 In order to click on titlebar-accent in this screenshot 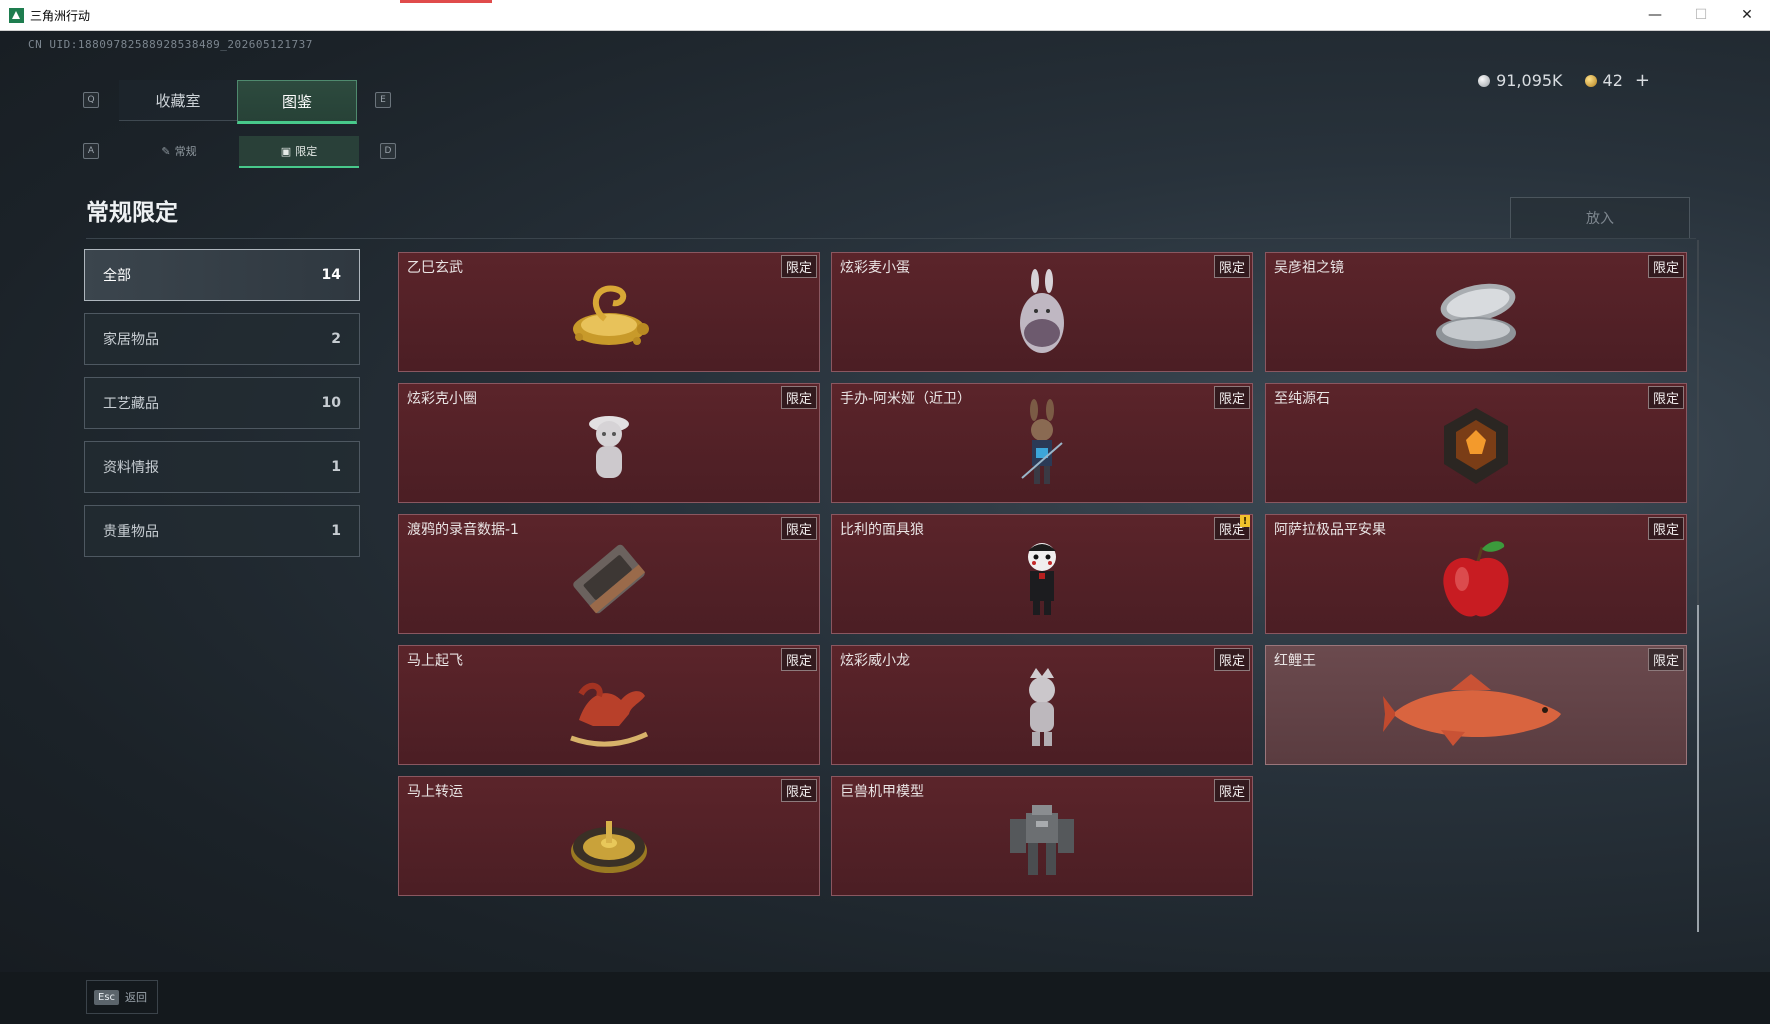, I will do `click(446, 1)`.